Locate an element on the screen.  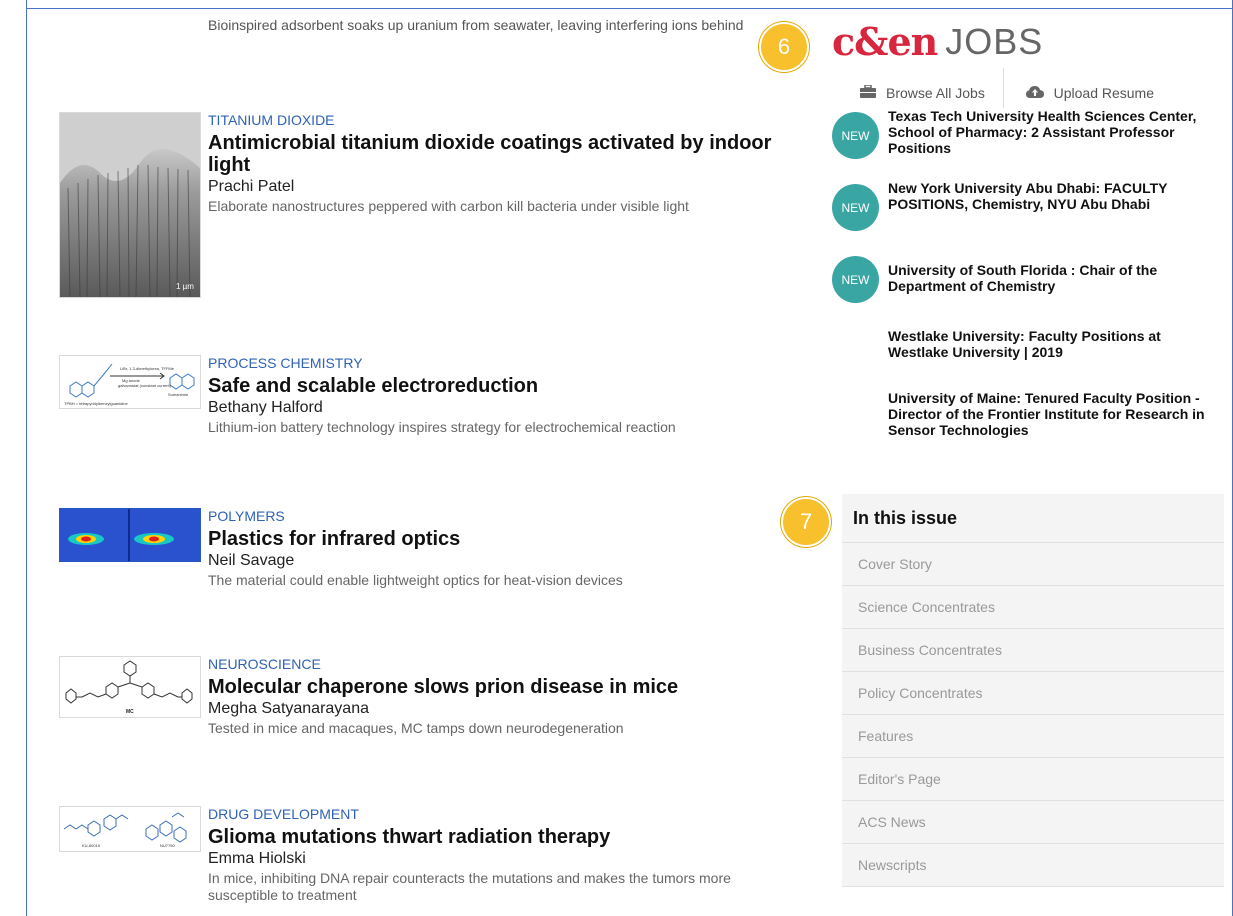
article-category: POLYMERS is located at coordinates (503, 516).